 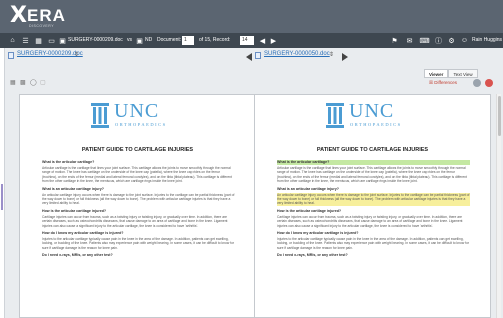 I want to click on record-number-input: 14, so click(x=247, y=40).